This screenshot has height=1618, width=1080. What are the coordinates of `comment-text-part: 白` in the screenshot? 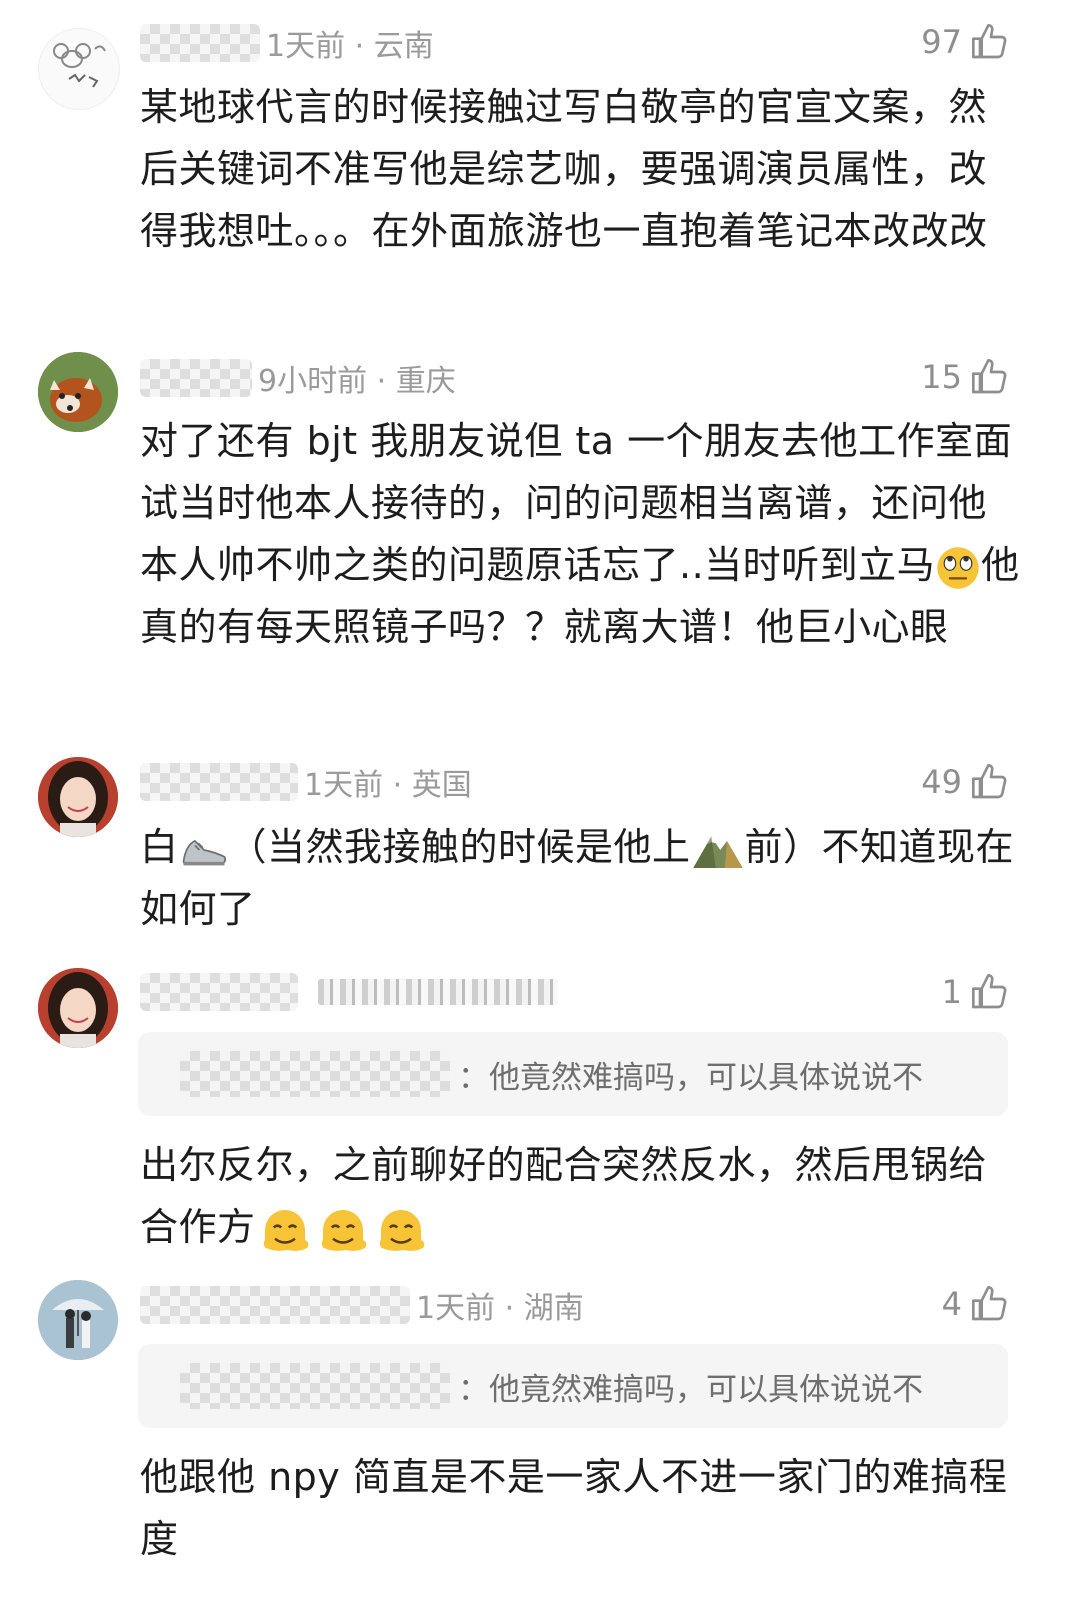 It's located at (159, 847).